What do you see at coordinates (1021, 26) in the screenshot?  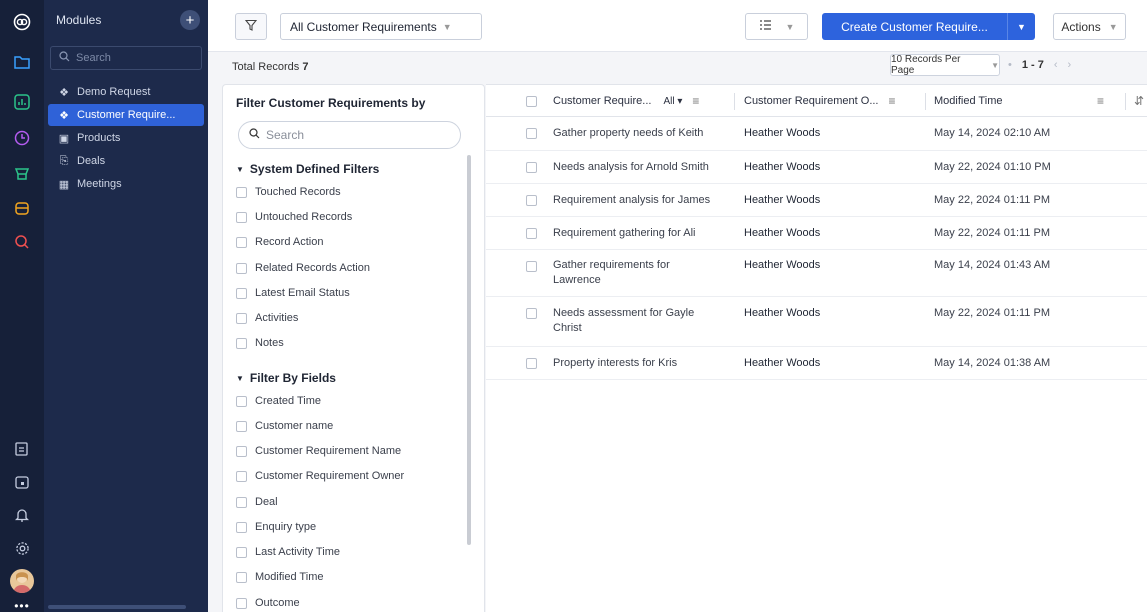 I see `create-options-dropdown: ▼` at bounding box center [1021, 26].